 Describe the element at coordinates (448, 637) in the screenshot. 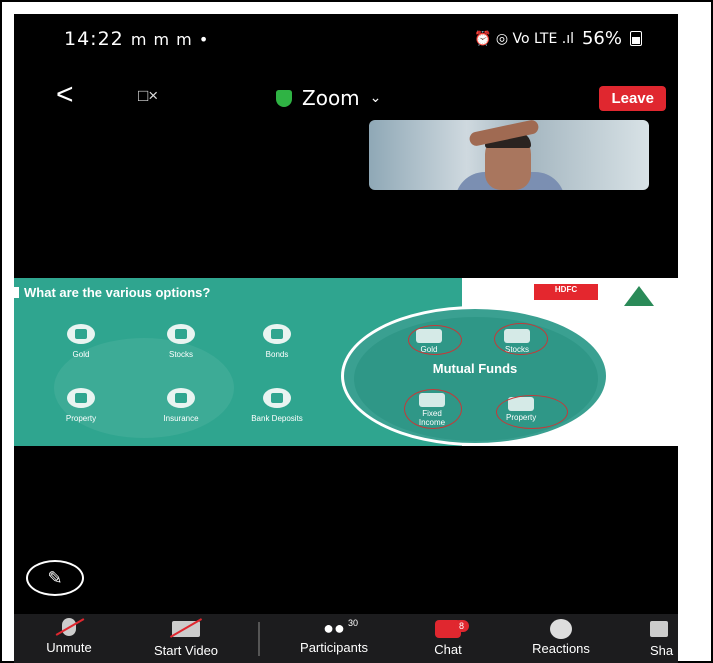

I see `chat-button: 8 Chat` at that location.